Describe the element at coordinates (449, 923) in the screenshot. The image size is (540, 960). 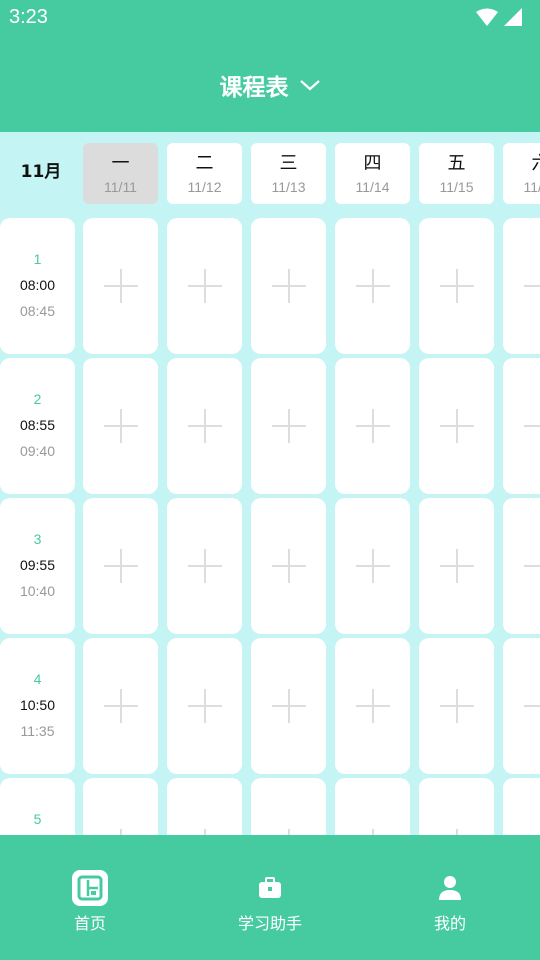
I see `nav-label: 我的` at that location.